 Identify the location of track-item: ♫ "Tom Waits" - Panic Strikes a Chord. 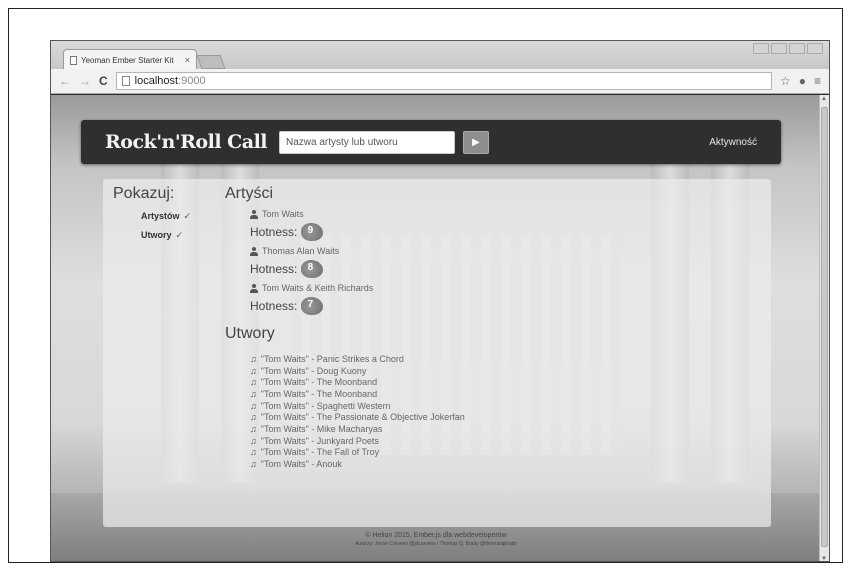
(502, 359).